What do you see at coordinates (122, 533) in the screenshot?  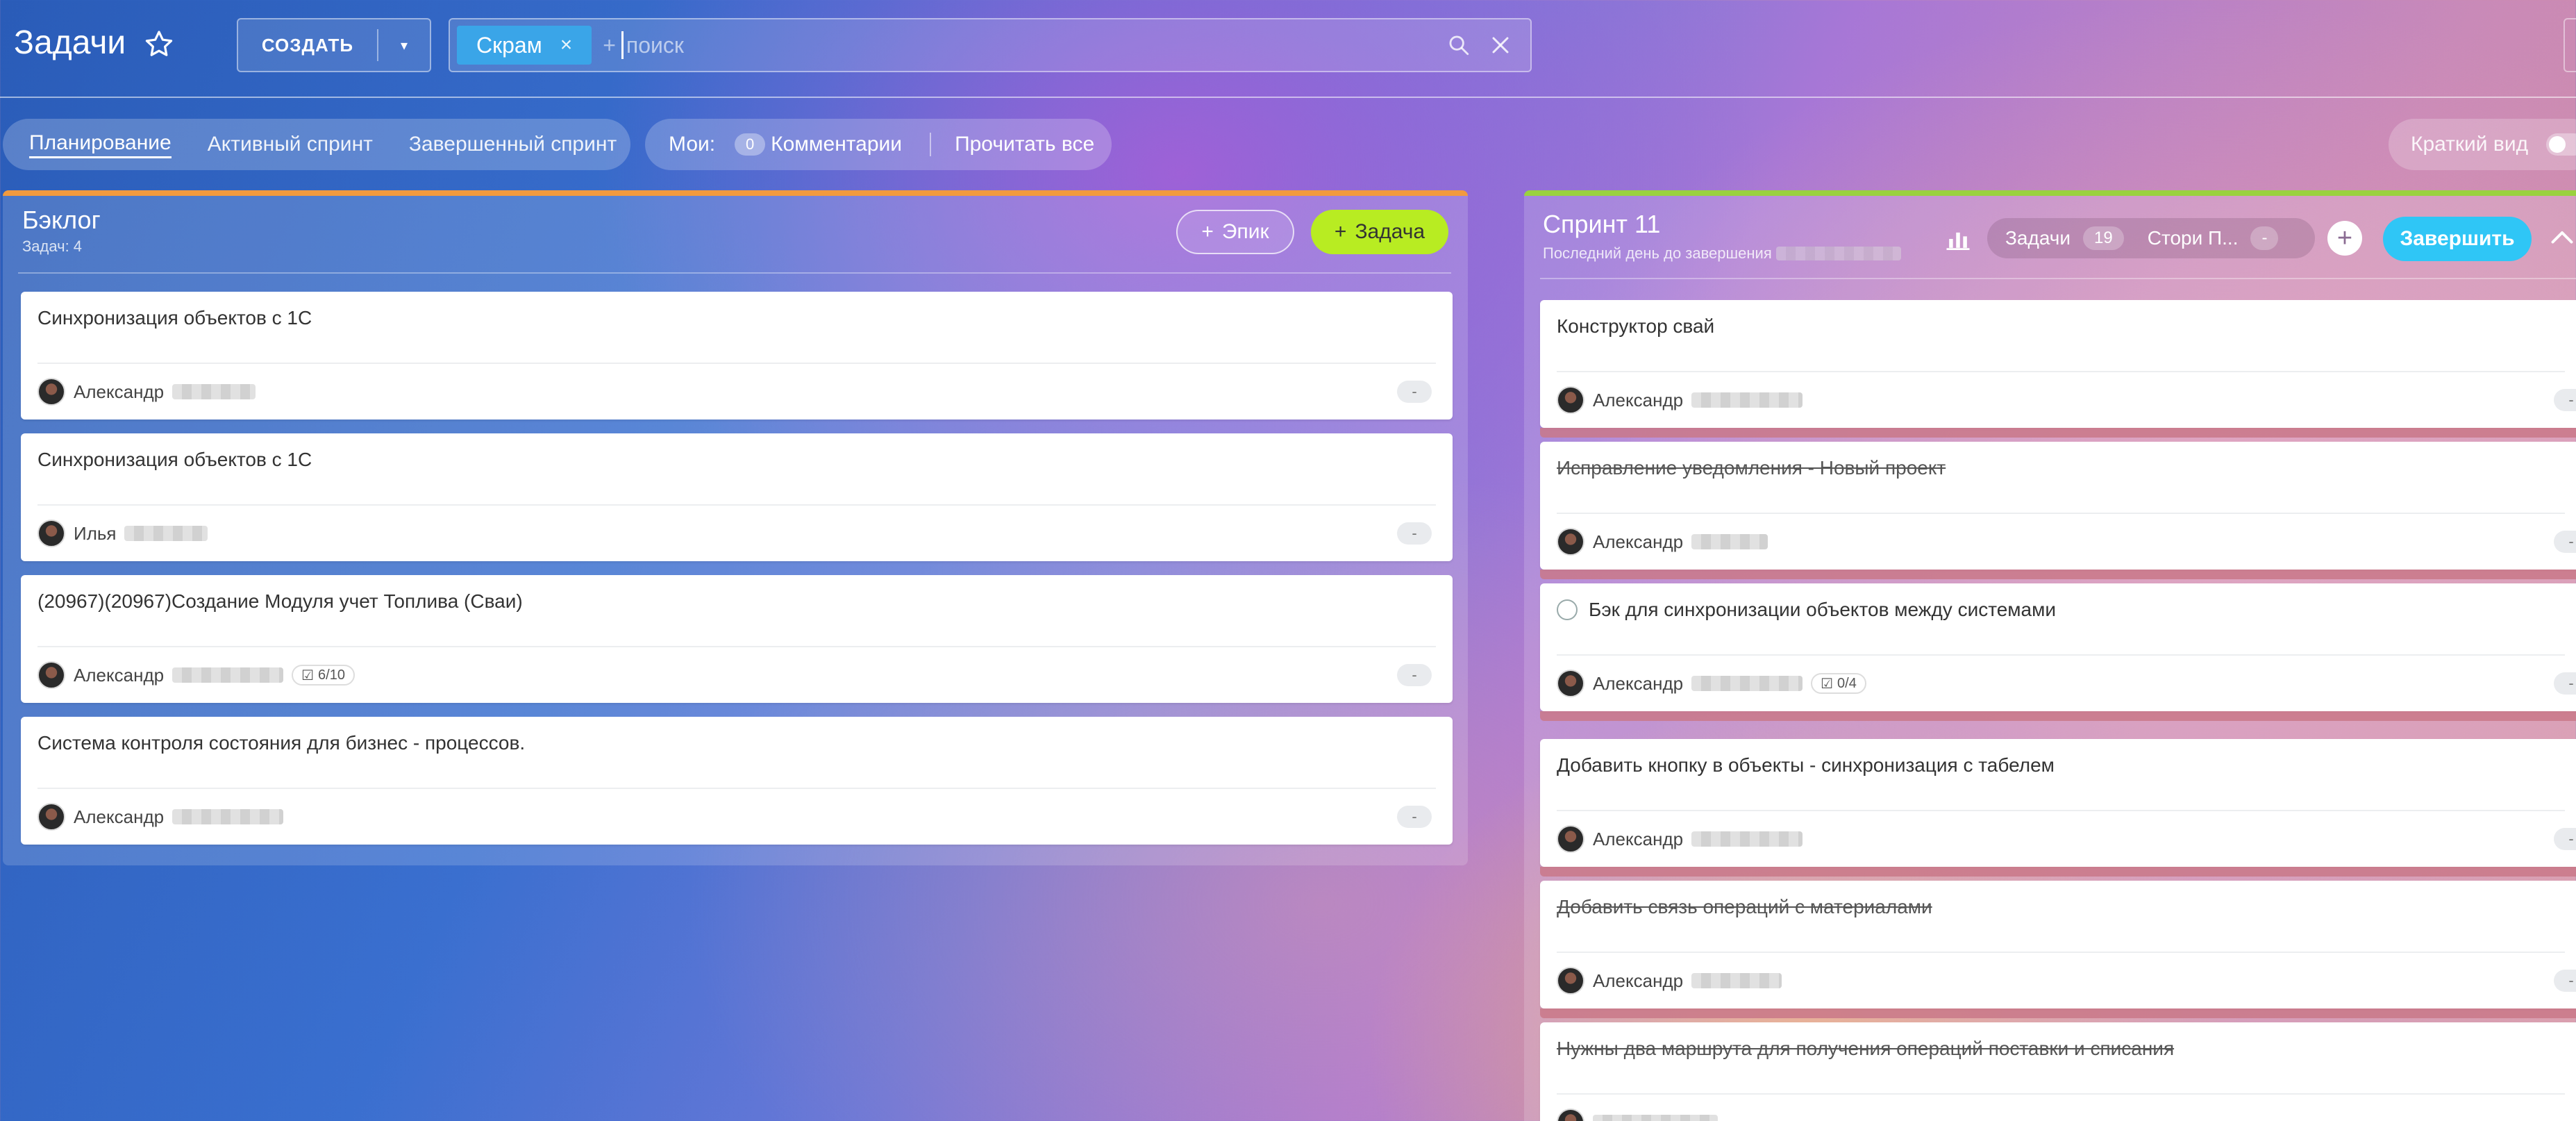 I see `task-footer: Илья` at bounding box center [122, 533].